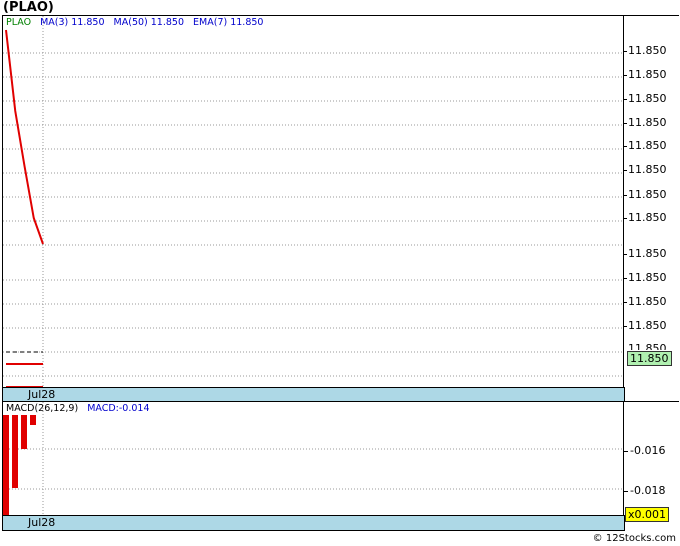  I want to click on chart-title: (PLAO), so click(28, 7).